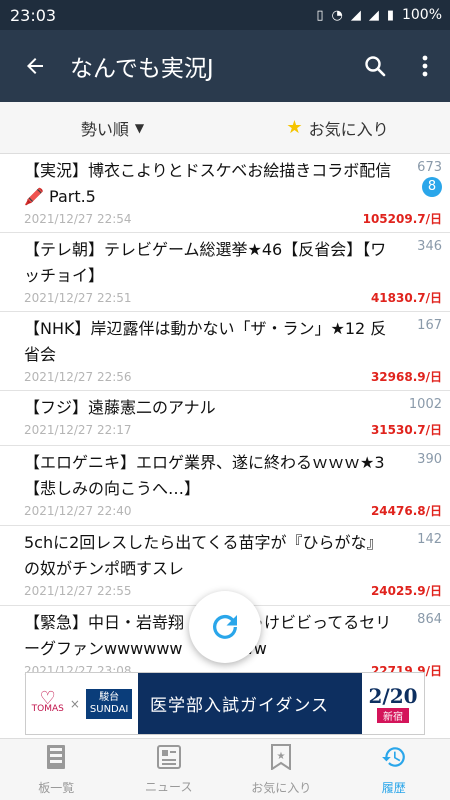 Image resolution: width=450 pixels, height=800 pixels. I want to click on nav-history-label: 履歴, so click(393, 787).